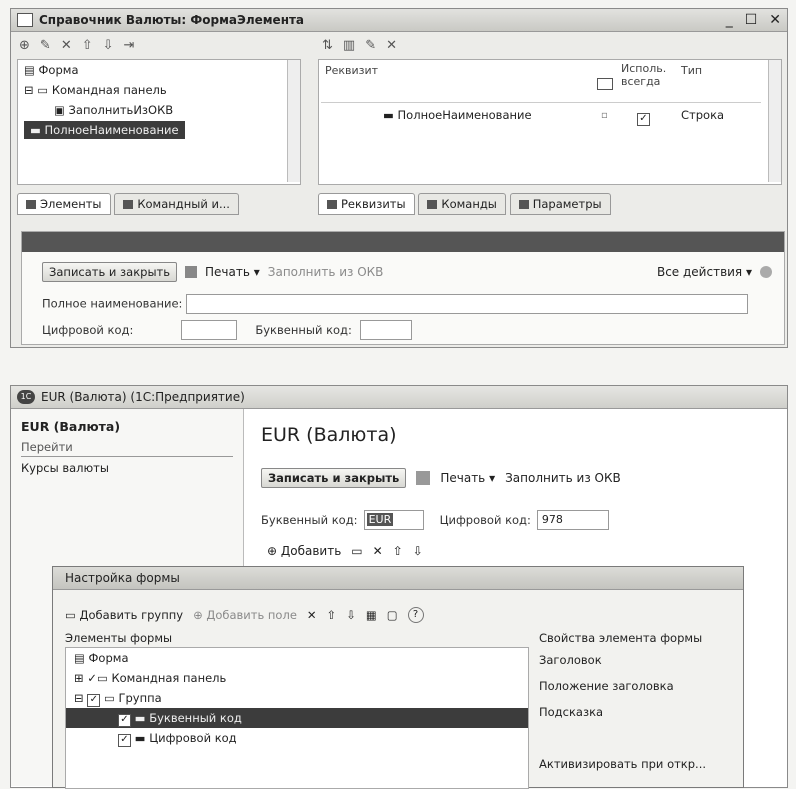  I want to click on group-checkbox: ✓, so click(94, 700).